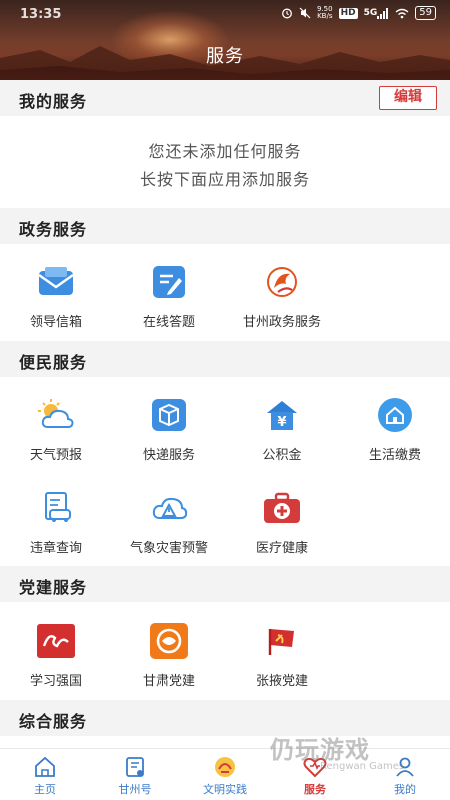 This screenshot has height=800, width=450. Describe the element at coordinates (282, 455) in the screenshot. I see `service-label: 公积金` at that location.